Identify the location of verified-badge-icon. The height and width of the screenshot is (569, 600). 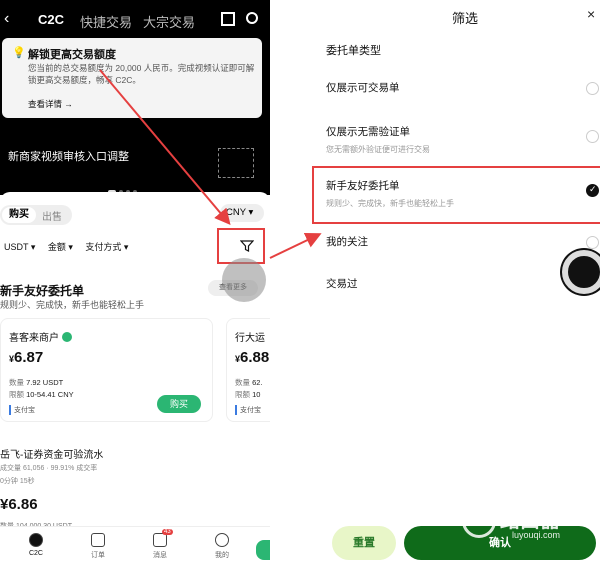
(67, 337).